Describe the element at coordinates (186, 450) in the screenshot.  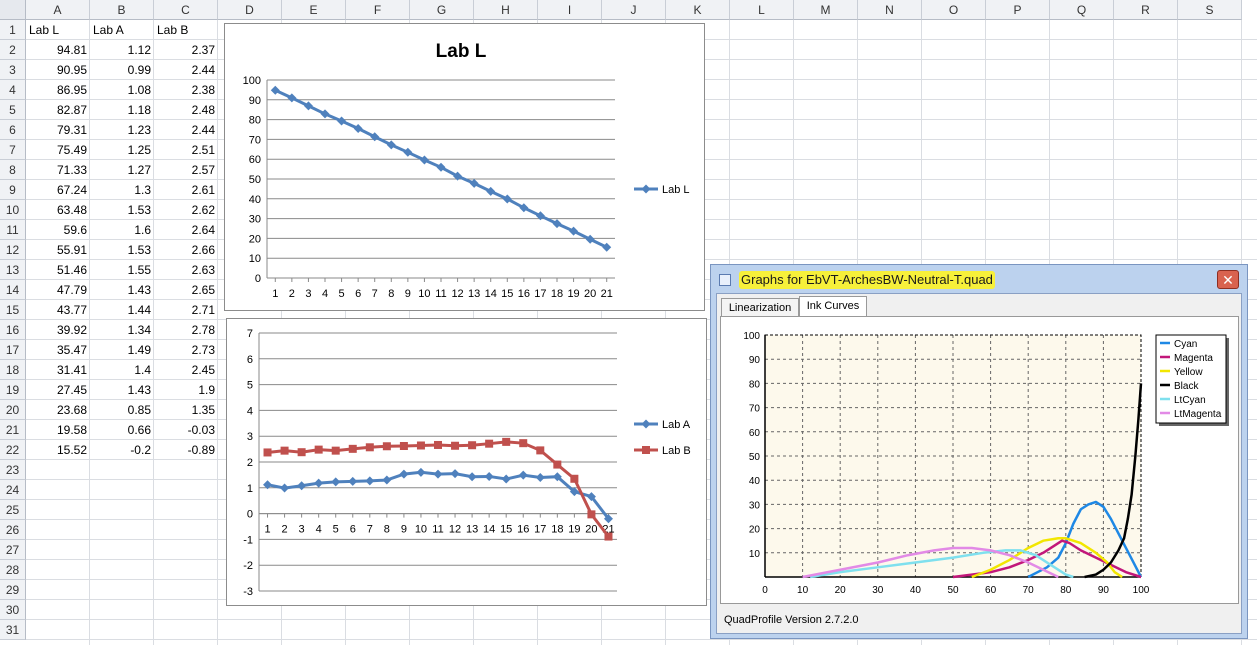
I see `data-cell: -0.89` at that location.